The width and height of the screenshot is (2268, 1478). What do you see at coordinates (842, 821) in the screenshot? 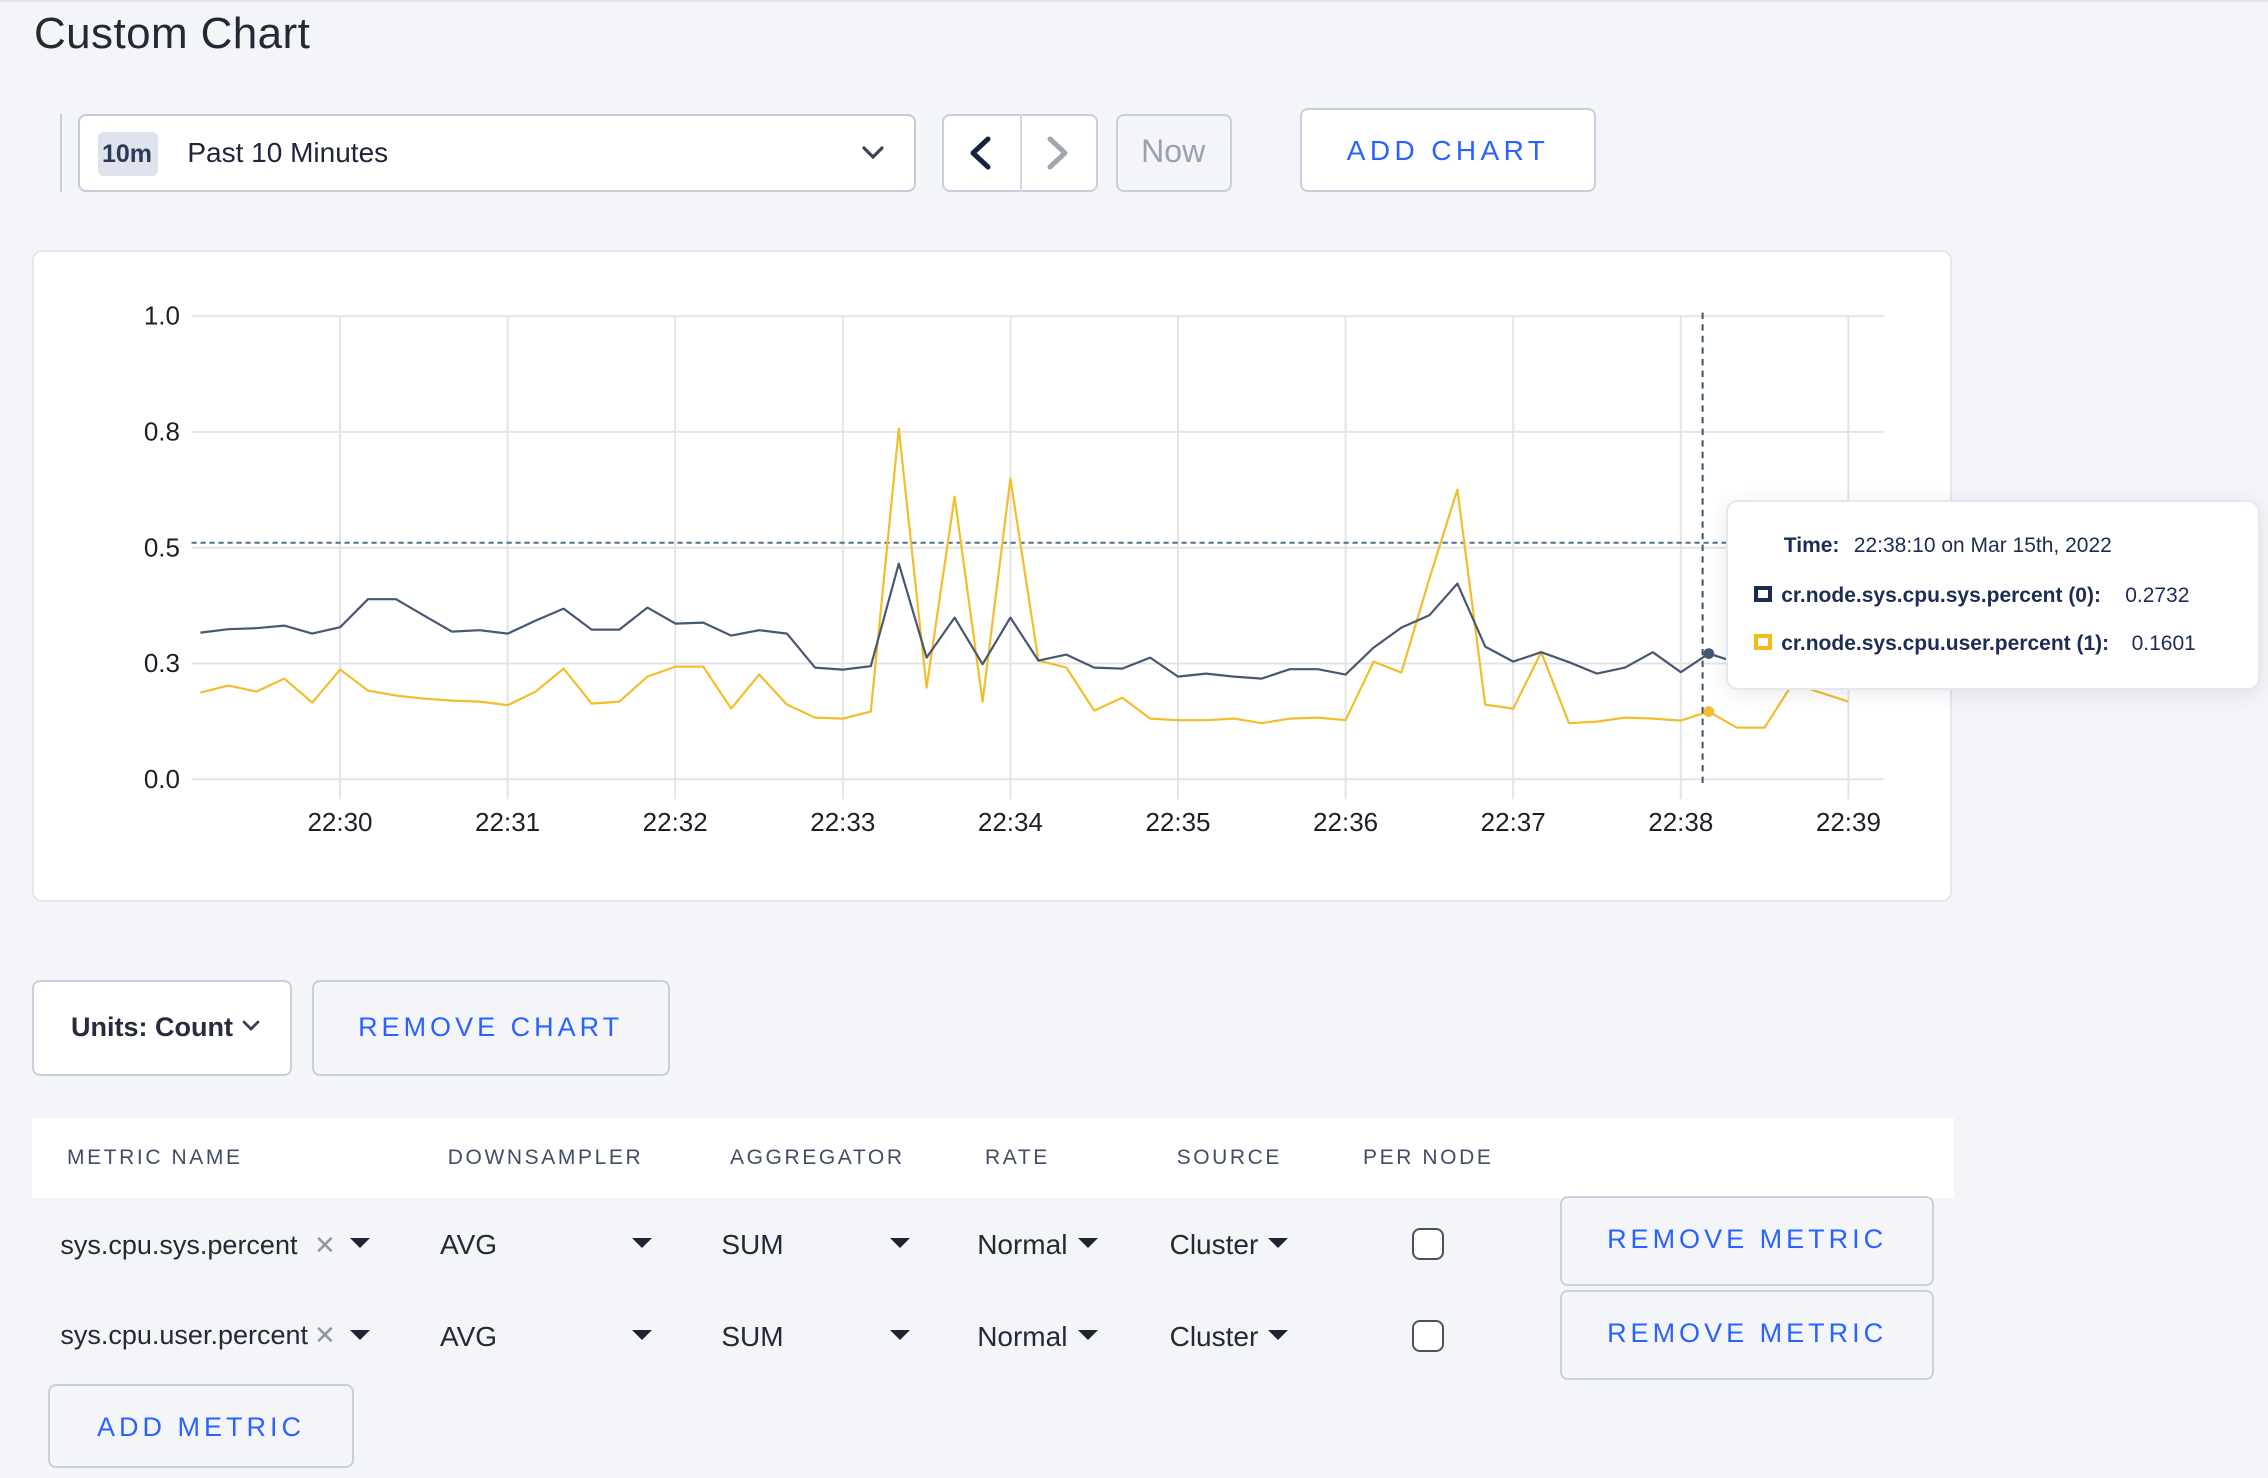
I see `svg-text: 22:33` at bounding box center [842, 821].